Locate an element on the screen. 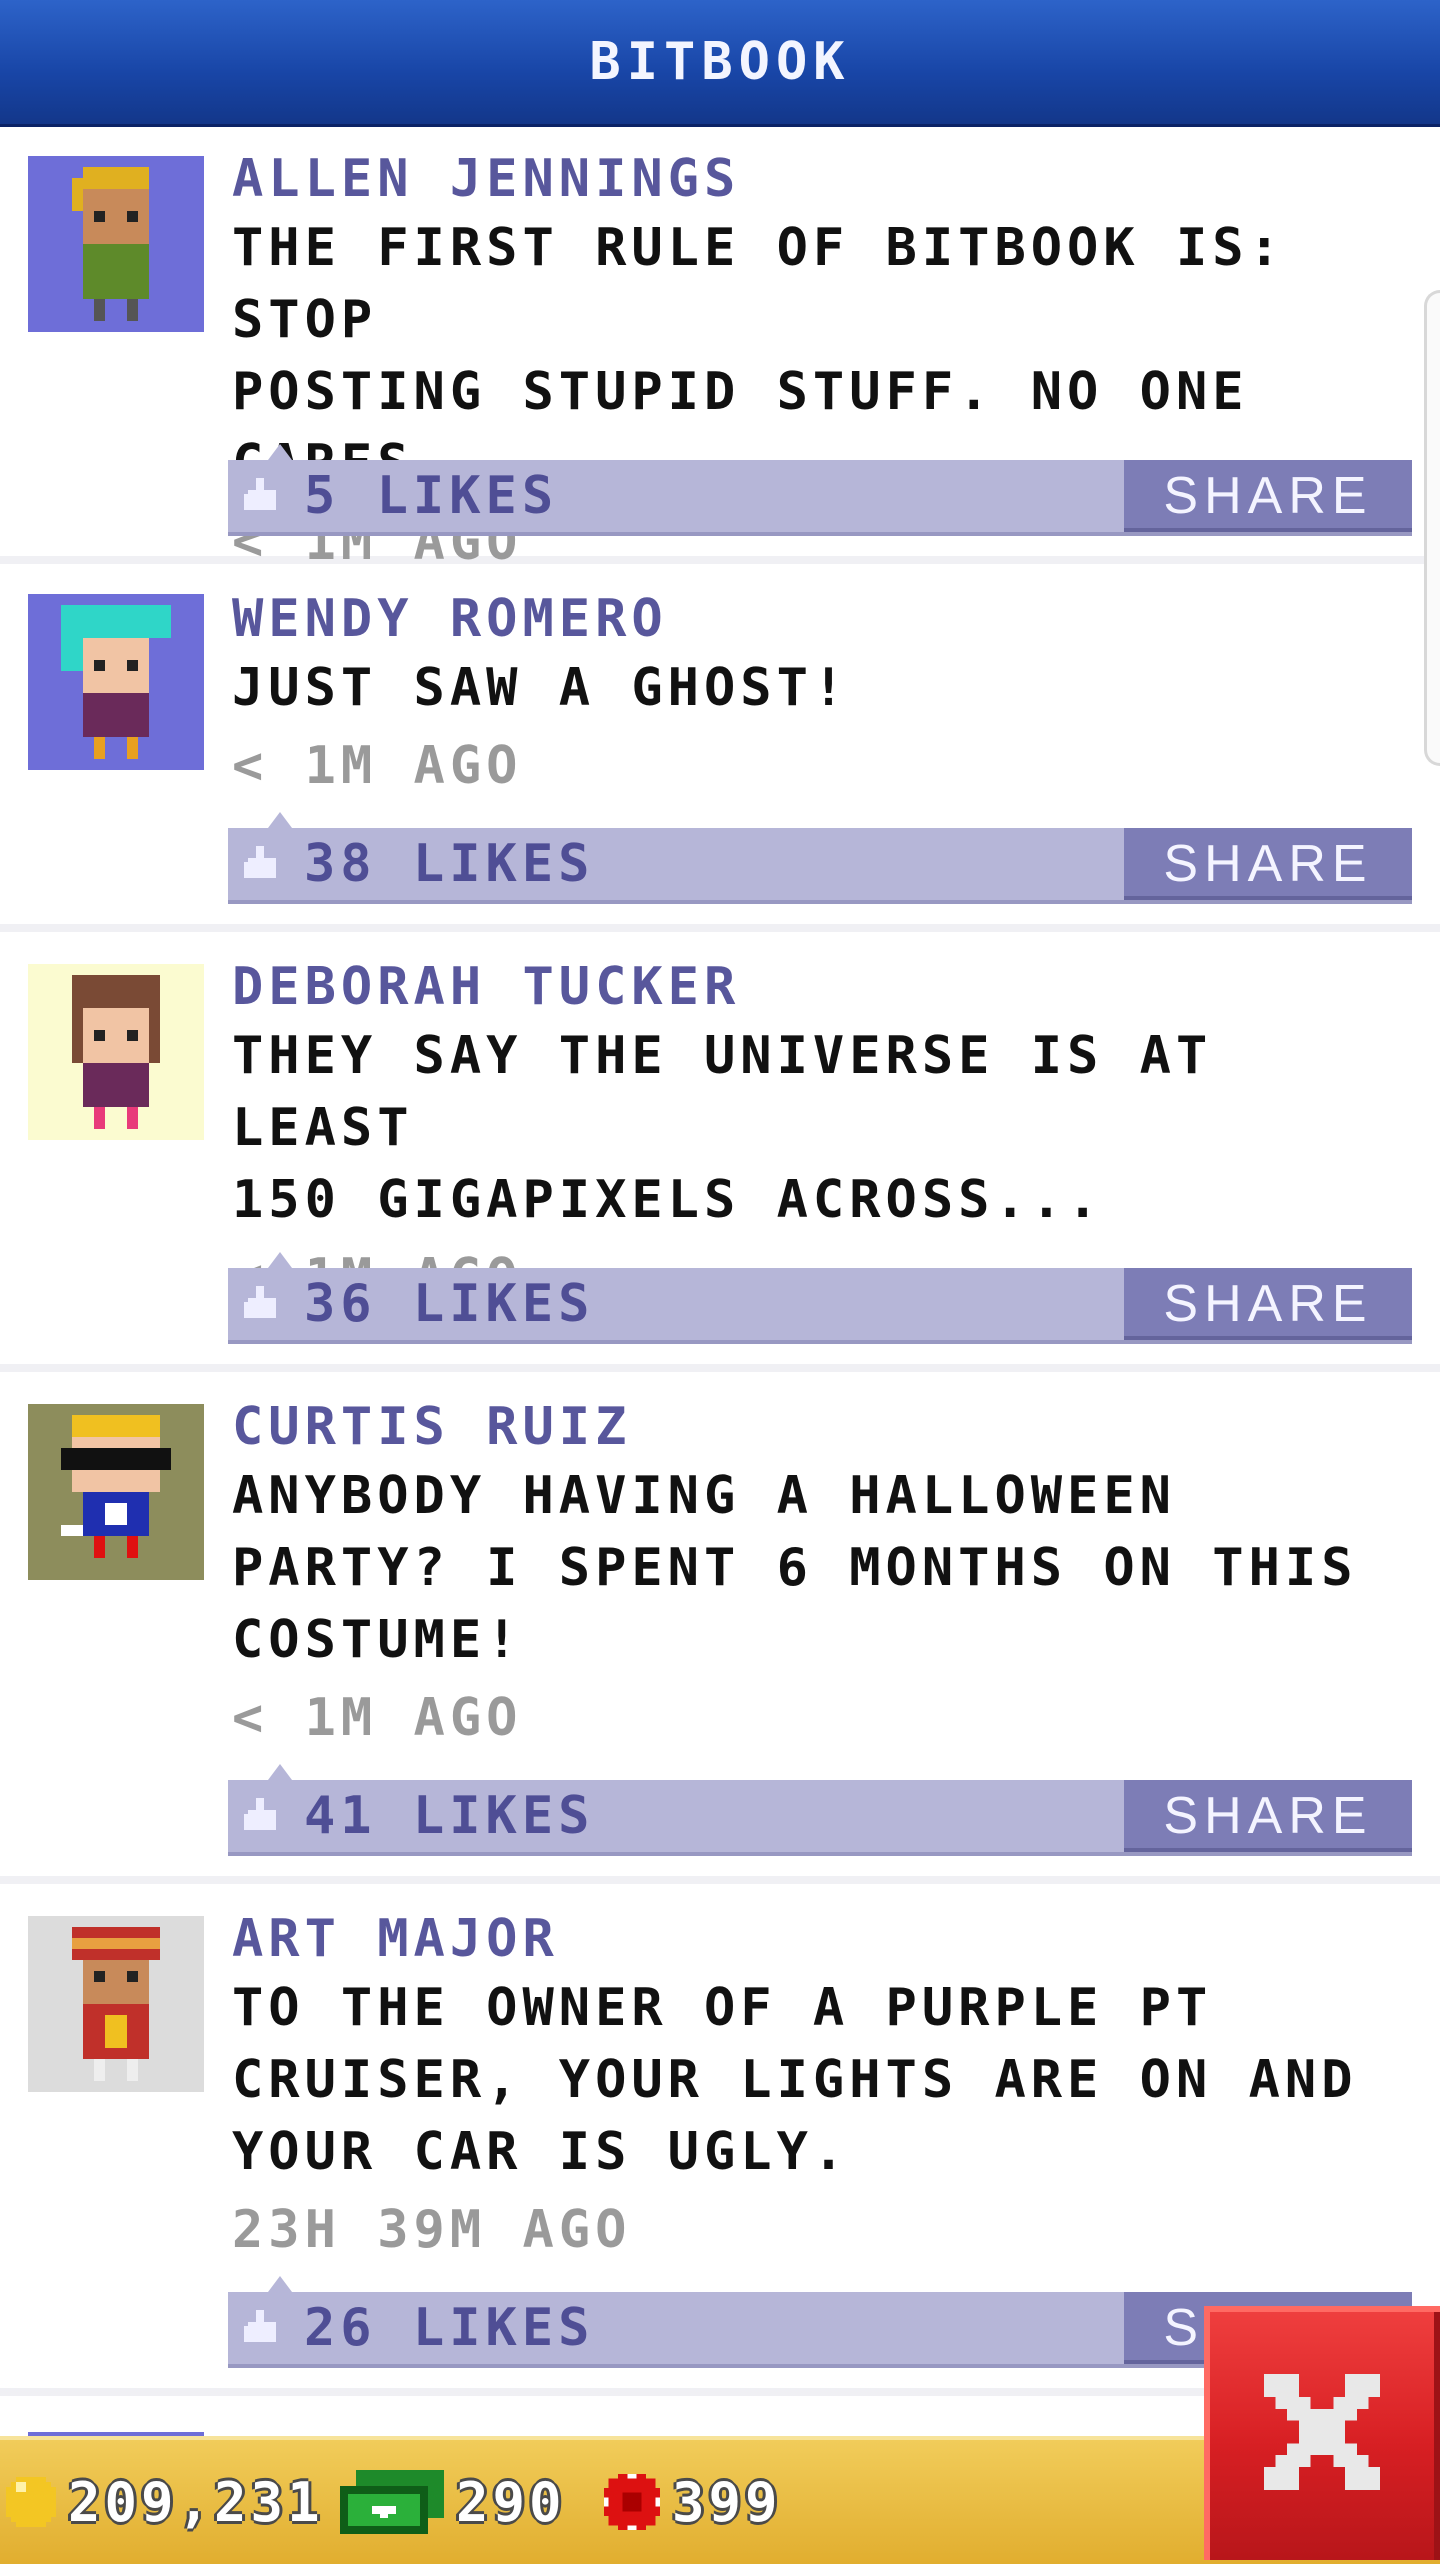 The image size is (1440, 2564). bux-value: 290 is located at coordinates (511, 2502).